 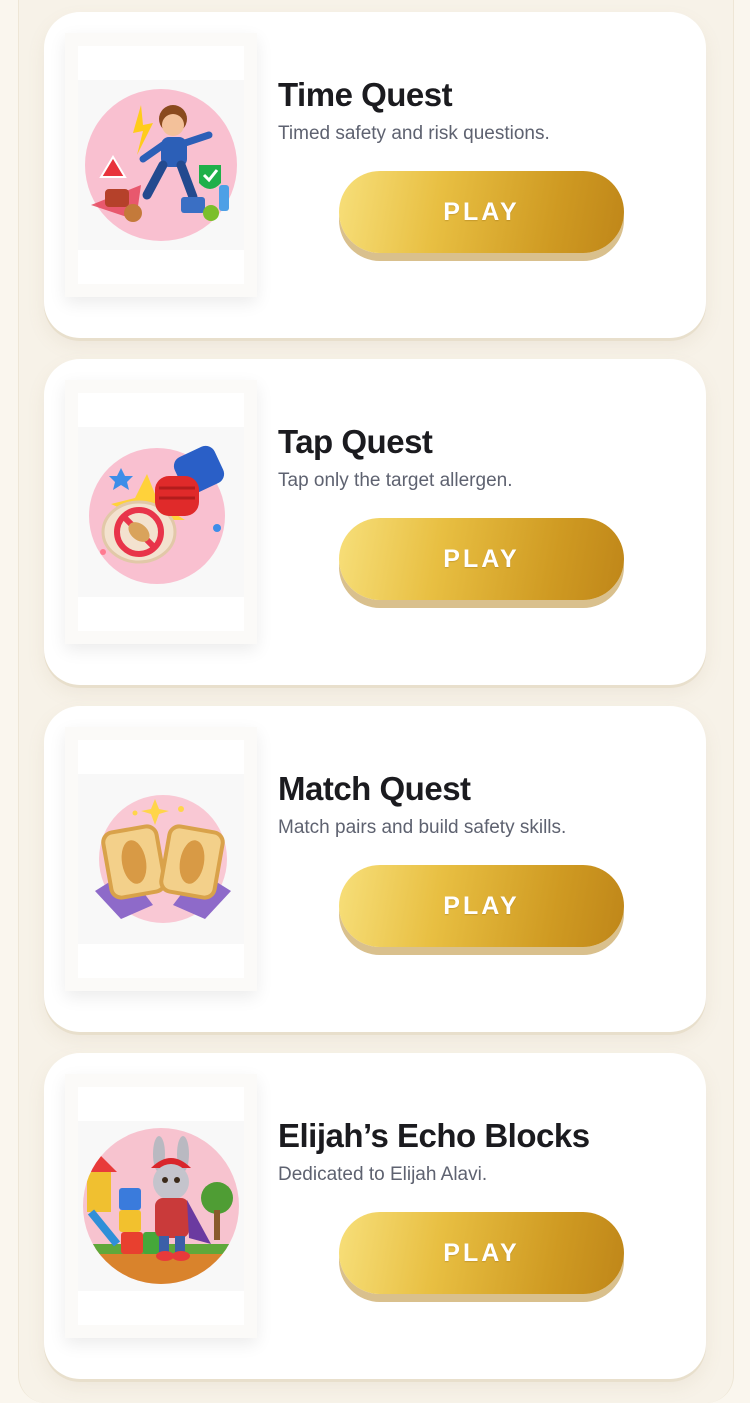 What do you see at coordinates (481, 212) in the screenshot?
I see `play-button-time-quest: PLAY` at bounding box center [481, 212].